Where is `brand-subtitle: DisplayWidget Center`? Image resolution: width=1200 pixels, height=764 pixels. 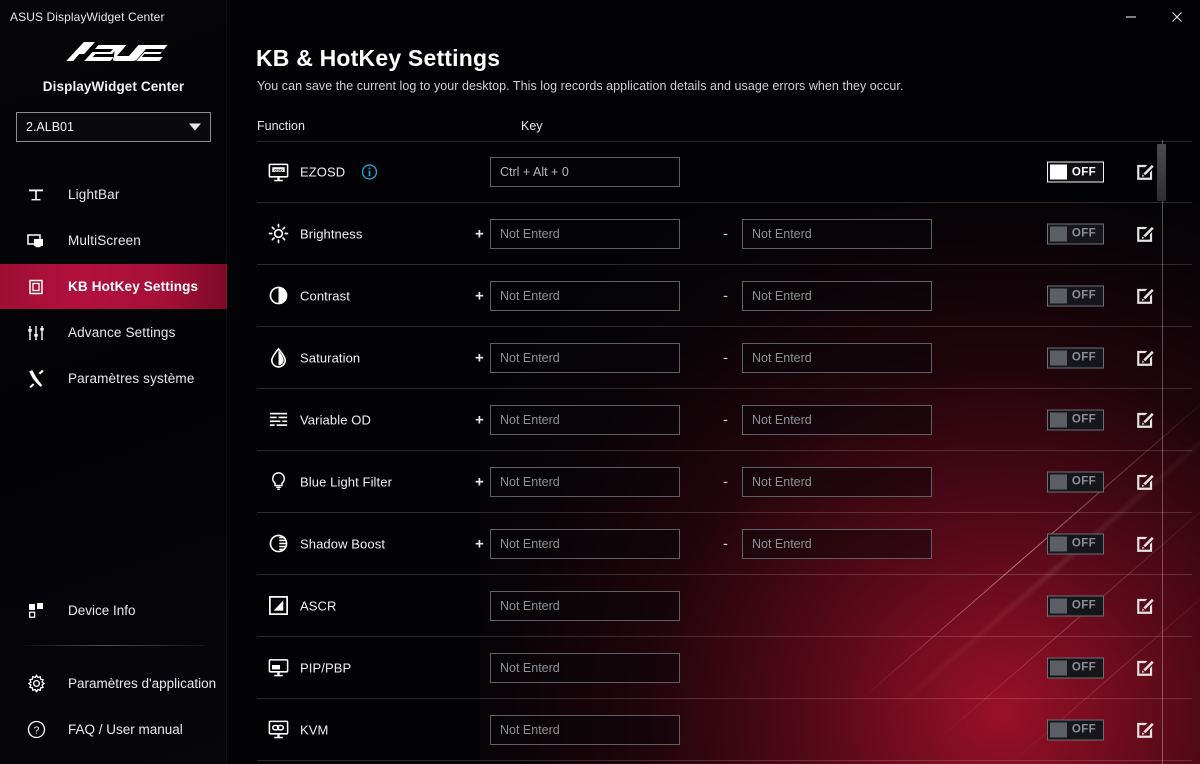
brand-subtitle: DisplayWidget Center is located at coordinates (113, 86).